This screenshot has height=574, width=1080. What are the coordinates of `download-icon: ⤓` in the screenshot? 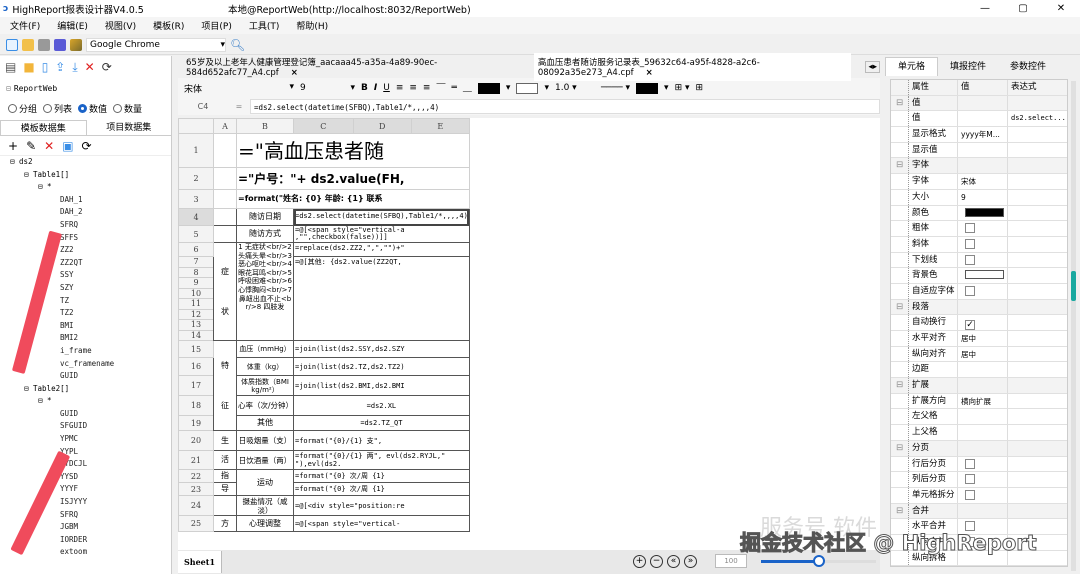 It's located at (74, 67).